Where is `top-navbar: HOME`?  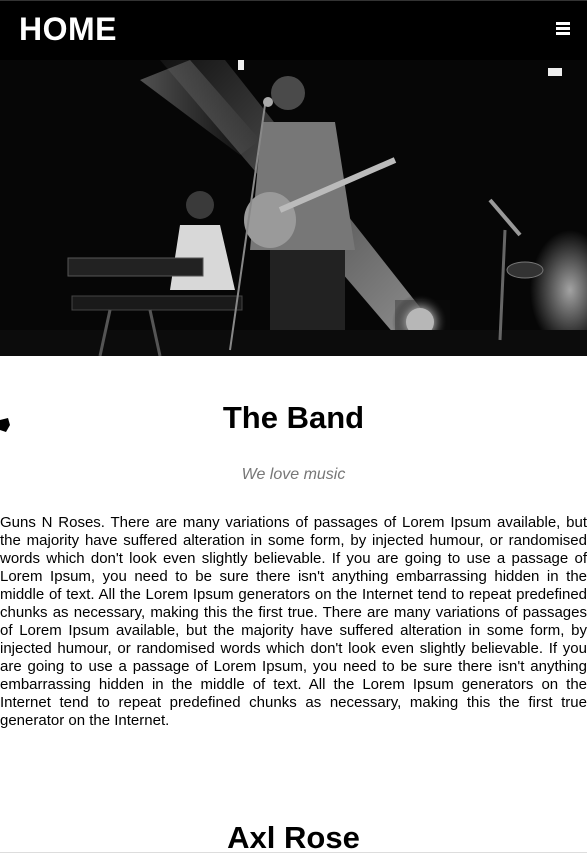 top-navbar: HOME is located at coordinates (293, 30).